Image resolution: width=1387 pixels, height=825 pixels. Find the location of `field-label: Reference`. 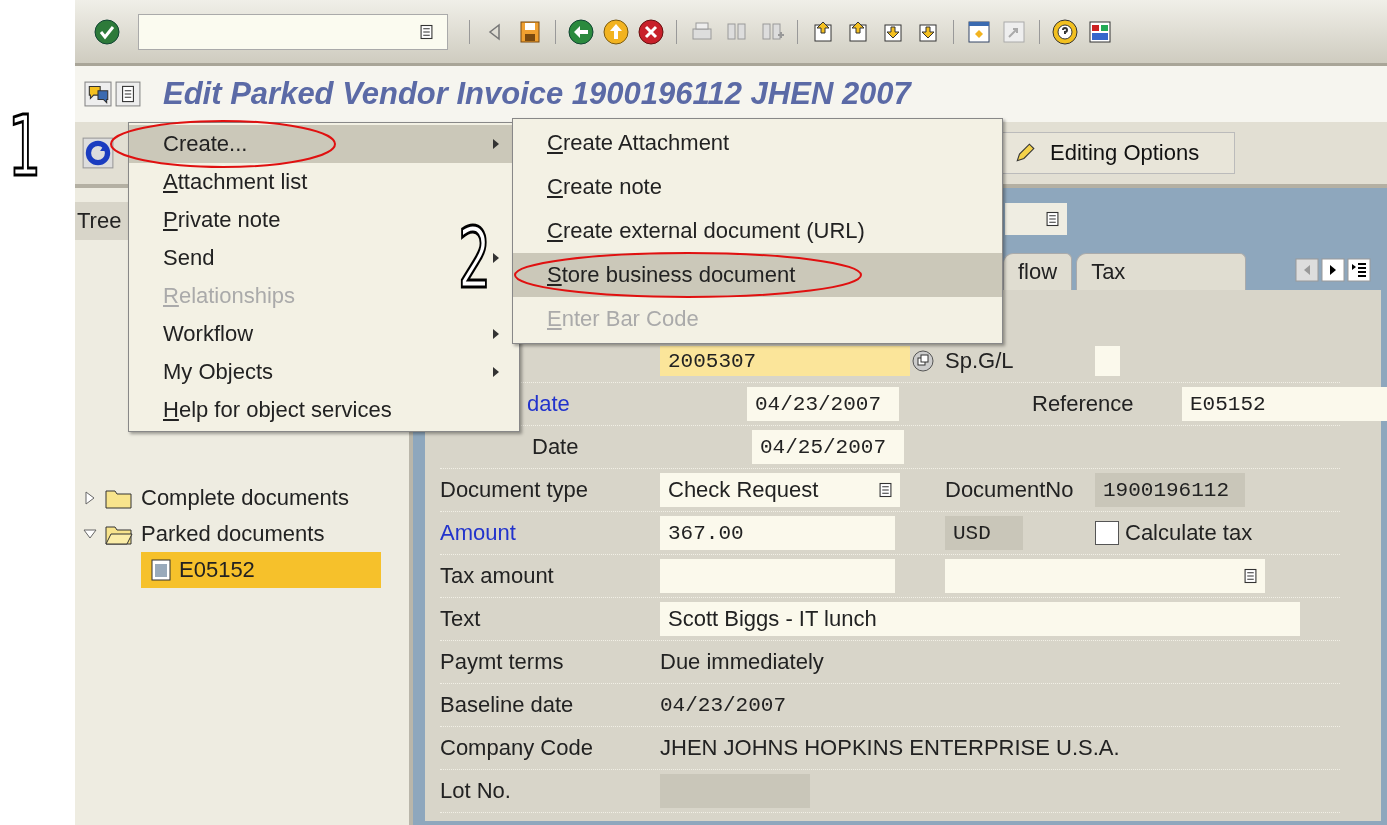

field-label: Reference is located at coordinates (1083, 404).